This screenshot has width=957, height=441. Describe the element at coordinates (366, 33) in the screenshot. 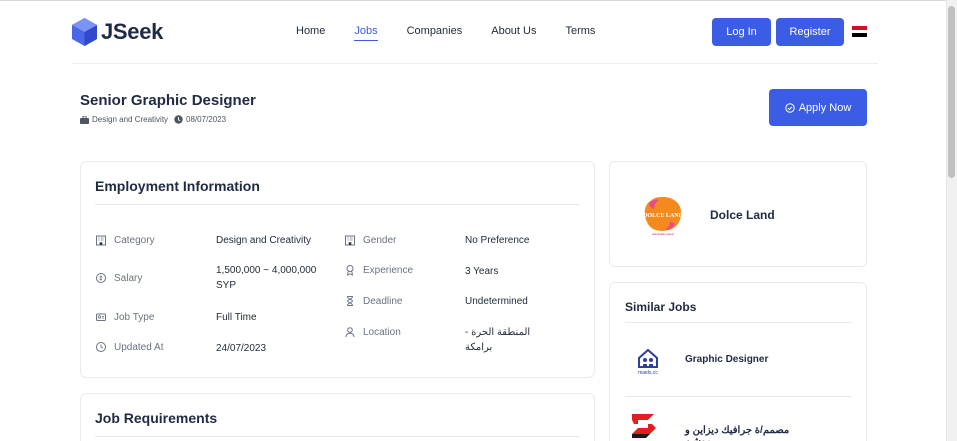

I see `nav-jobs: Jobs` at that location.